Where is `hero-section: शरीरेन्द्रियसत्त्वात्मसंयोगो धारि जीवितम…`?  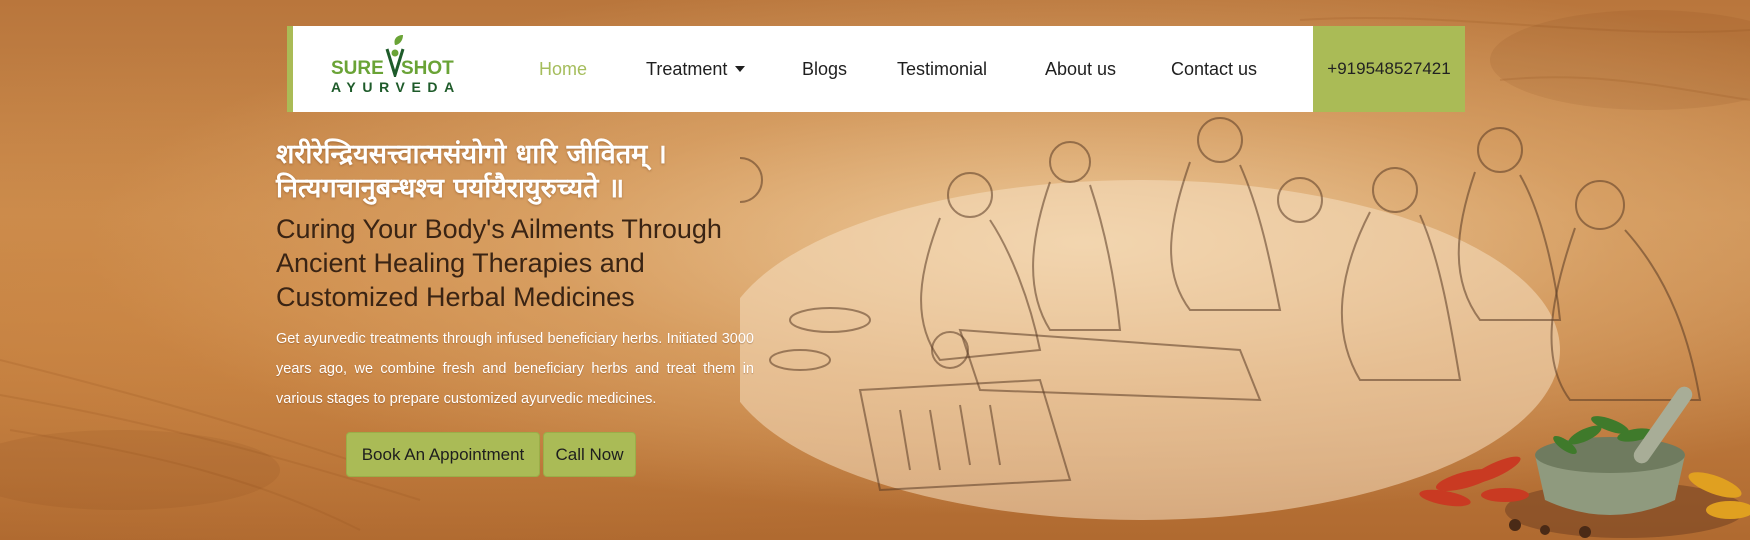
hero-section: शरीरेन्द्रियसत्त्वात्मसंयोगो धारि जीवितम… is located at coordinates (516, 276).